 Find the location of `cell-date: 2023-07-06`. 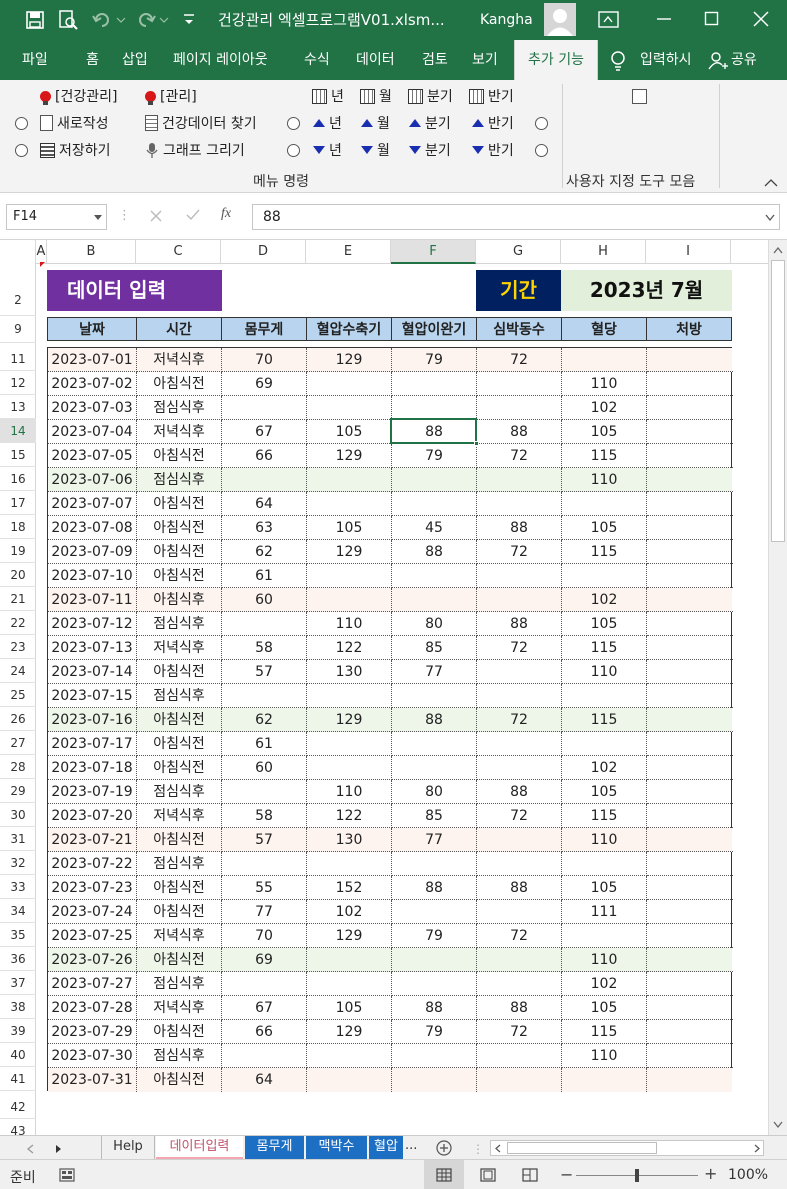

cell-date: 2023-07-06 is located at coordinates (92, 480).